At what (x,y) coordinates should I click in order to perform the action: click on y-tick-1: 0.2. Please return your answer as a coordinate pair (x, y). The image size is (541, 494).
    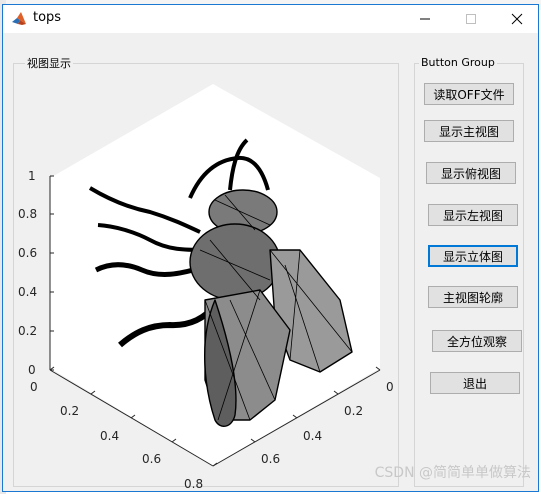
    Looking at the image, I should click on (353, 411).